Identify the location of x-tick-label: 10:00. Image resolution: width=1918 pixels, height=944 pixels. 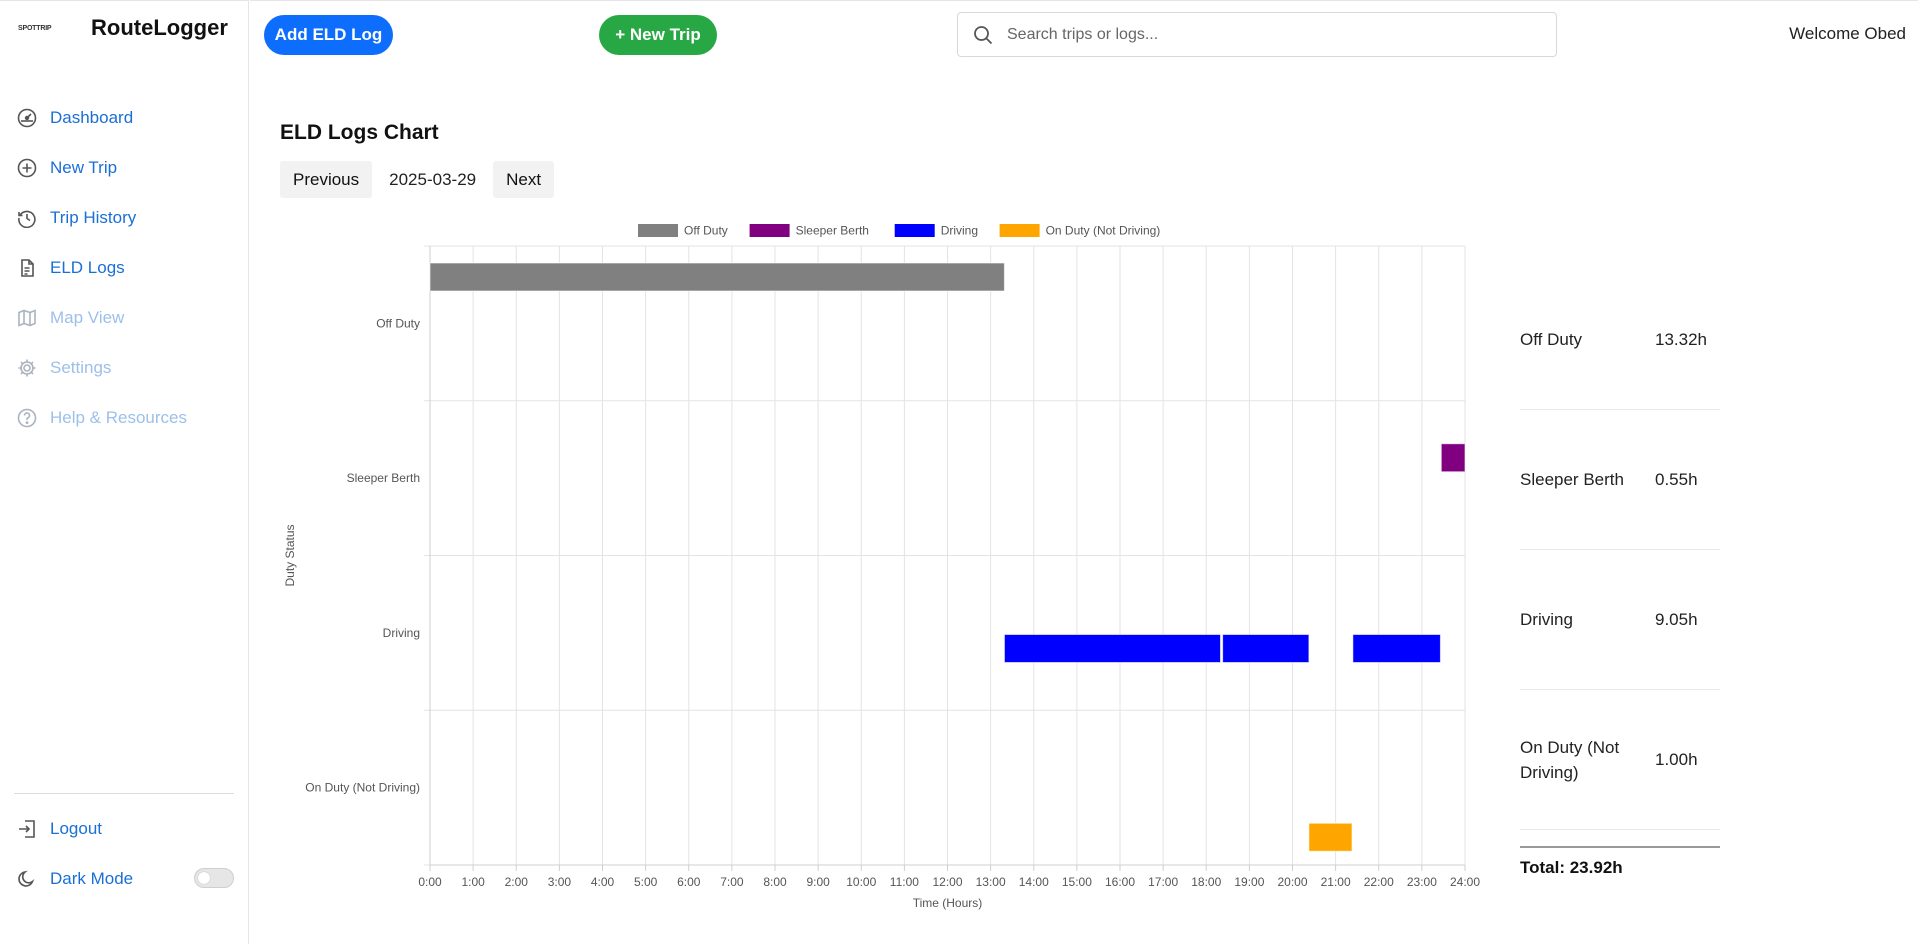
(861, 882).